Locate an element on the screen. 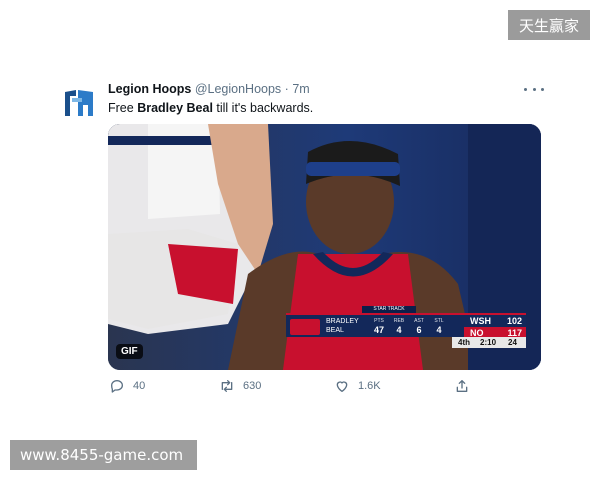  display-name: Legion Hoops is located at coordinates (149, 89).